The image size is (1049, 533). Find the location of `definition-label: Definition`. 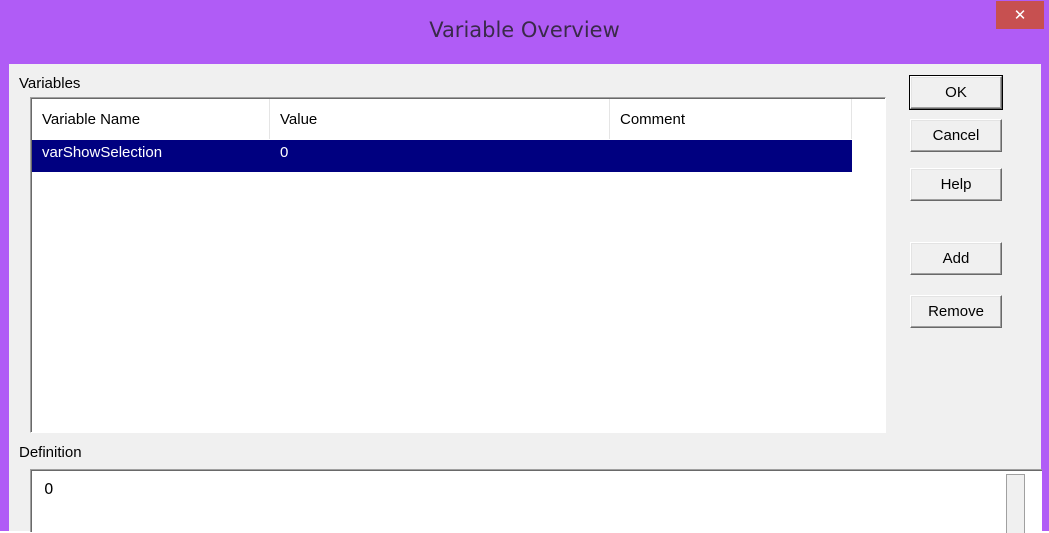

definition-label: Definition is located at coordinates (50, 452).